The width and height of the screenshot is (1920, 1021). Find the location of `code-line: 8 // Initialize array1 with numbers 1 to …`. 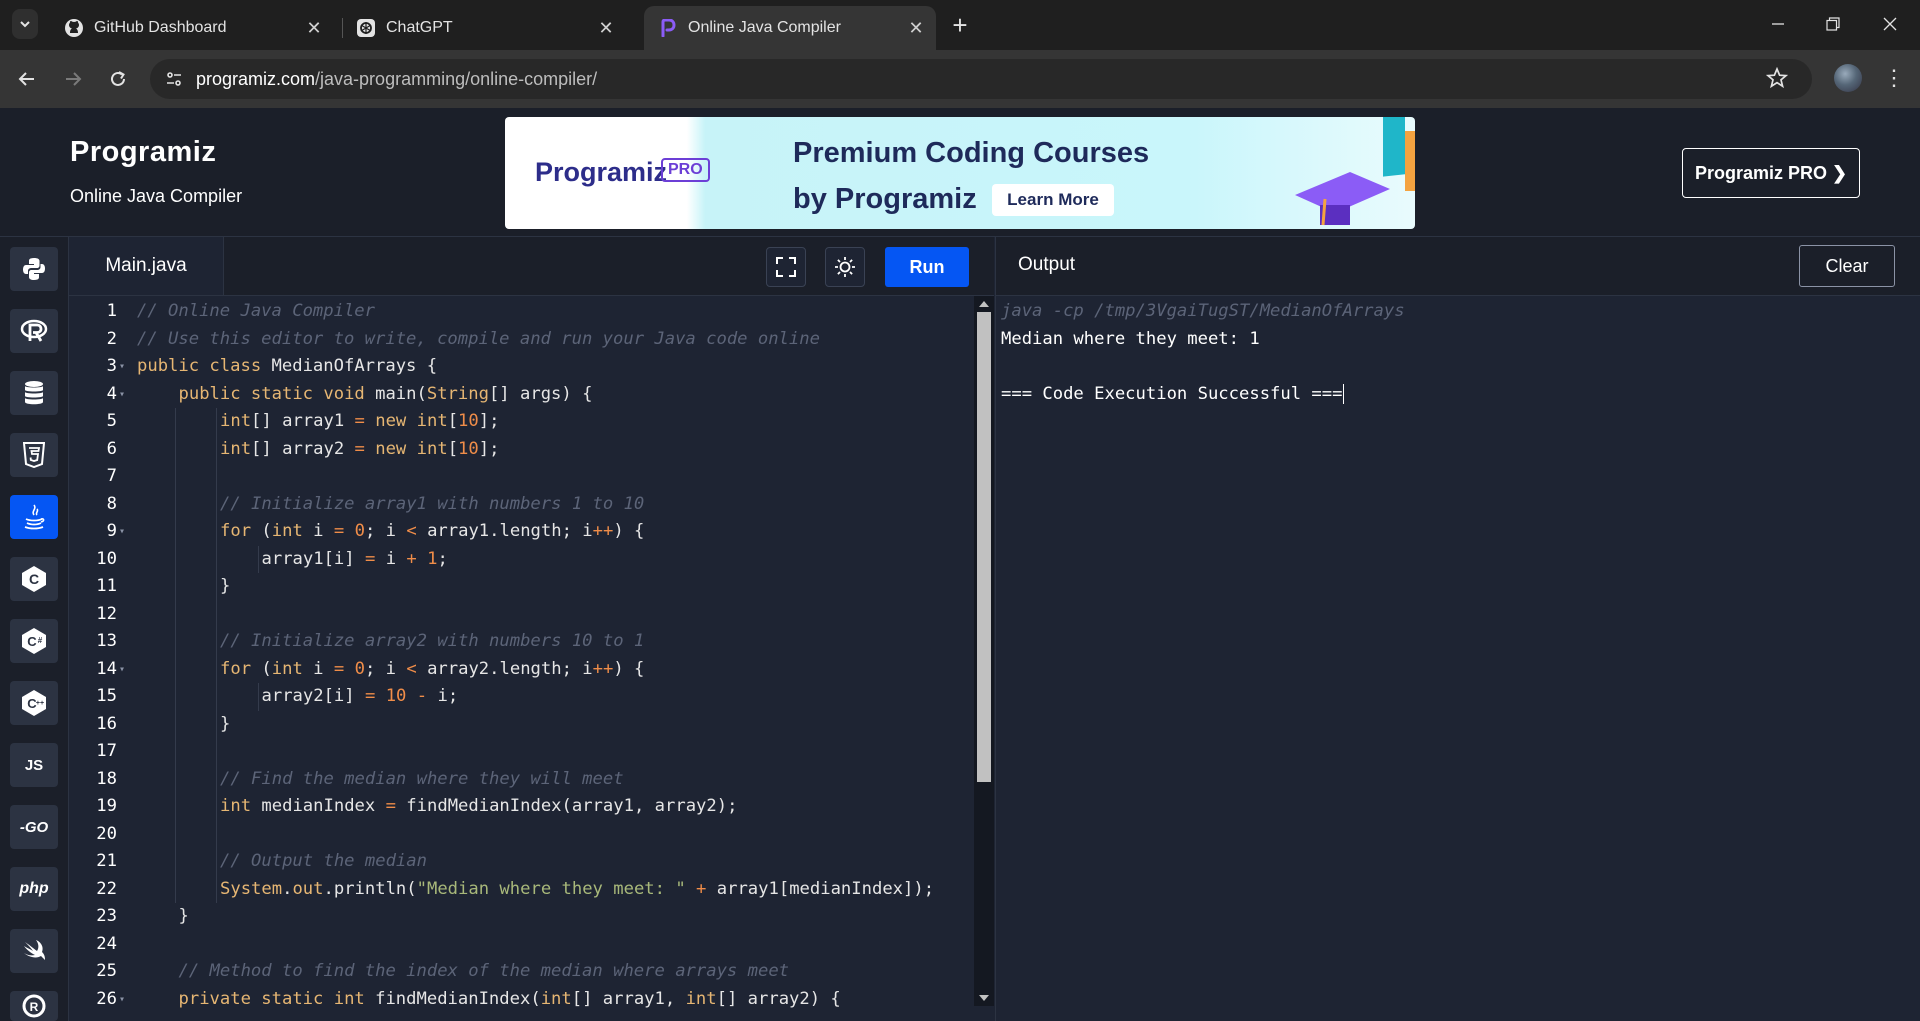

code-line: 8 // Initialize array1 with numbers 1 to … is located at coordinates (521, 504).